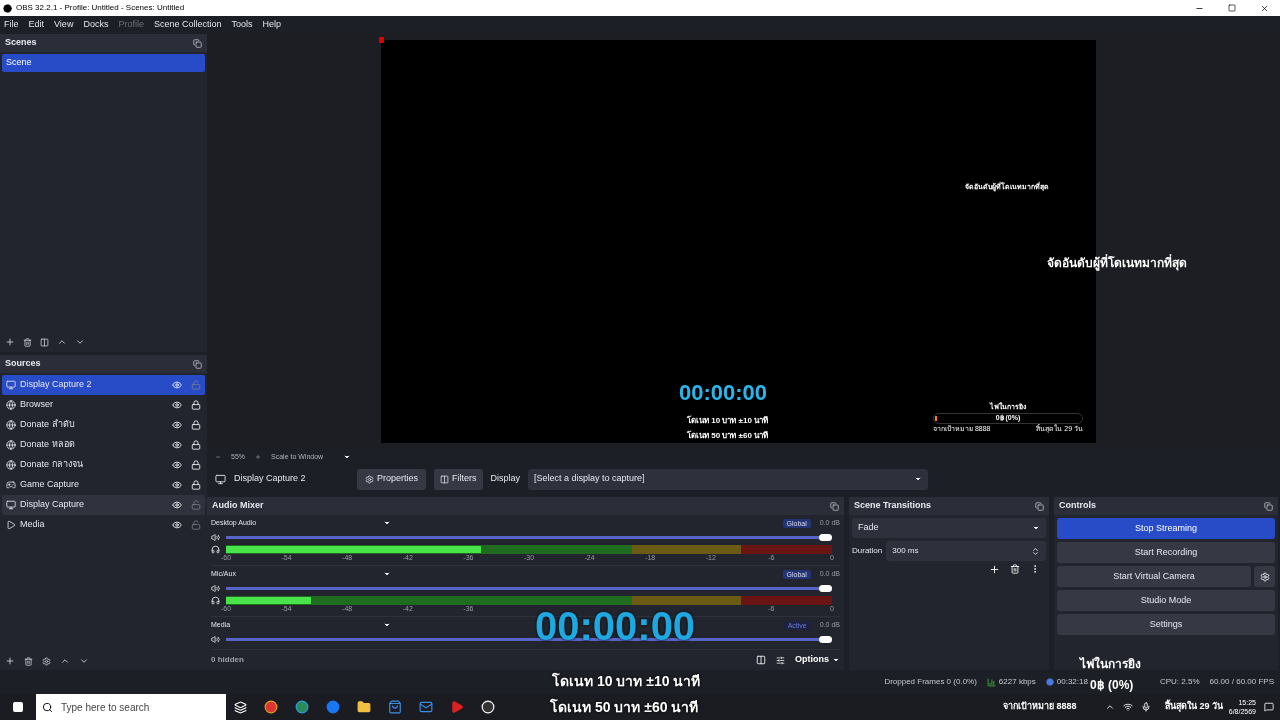 The image size is (1280, 720). I want to click on start-icon, so click(18, 707).